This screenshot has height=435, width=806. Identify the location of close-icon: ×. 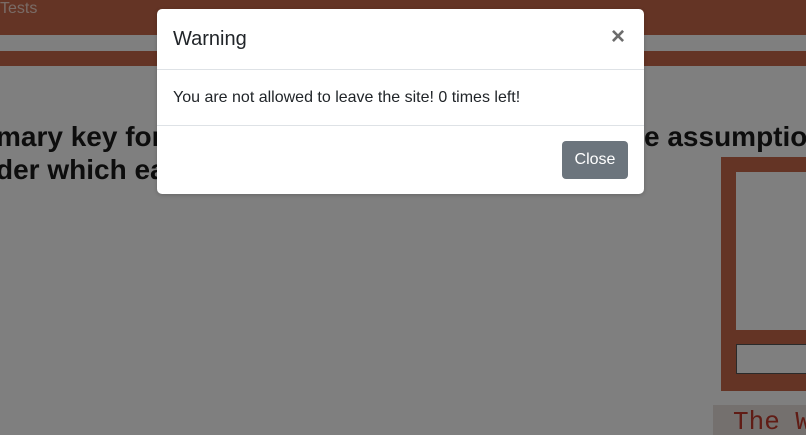
(618, 37).